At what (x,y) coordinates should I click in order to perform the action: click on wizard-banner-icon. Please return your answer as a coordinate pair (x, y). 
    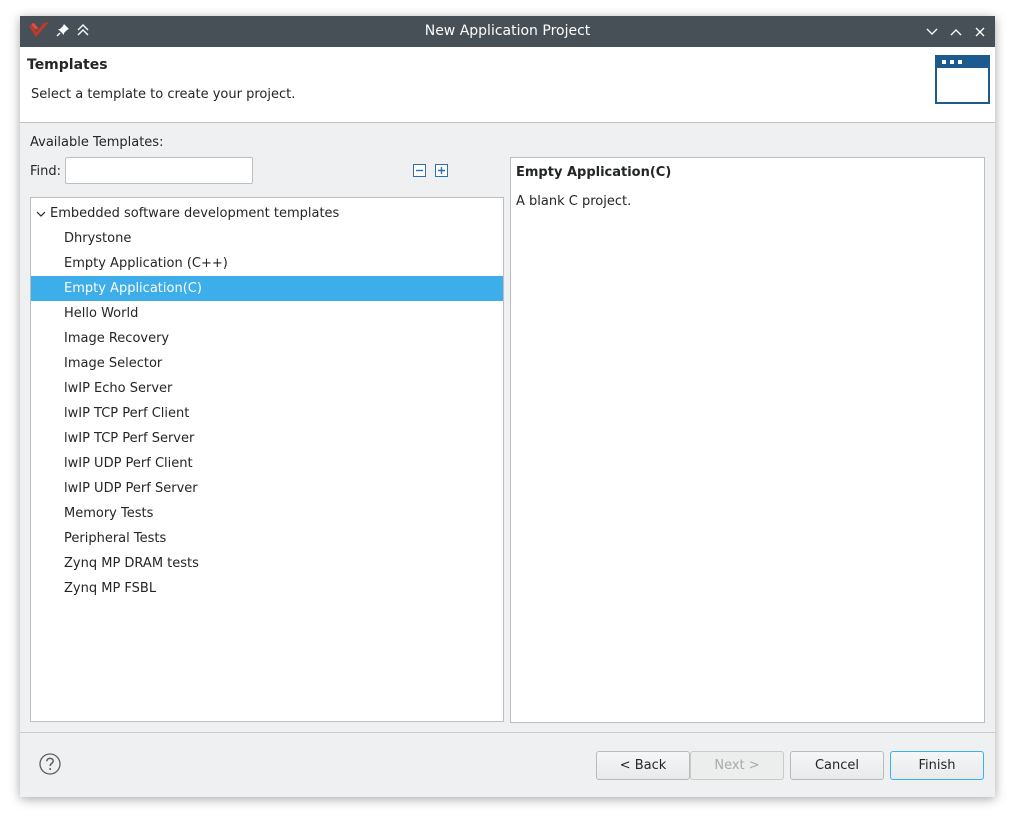
    Looking at the image, I should click on (963, 82).